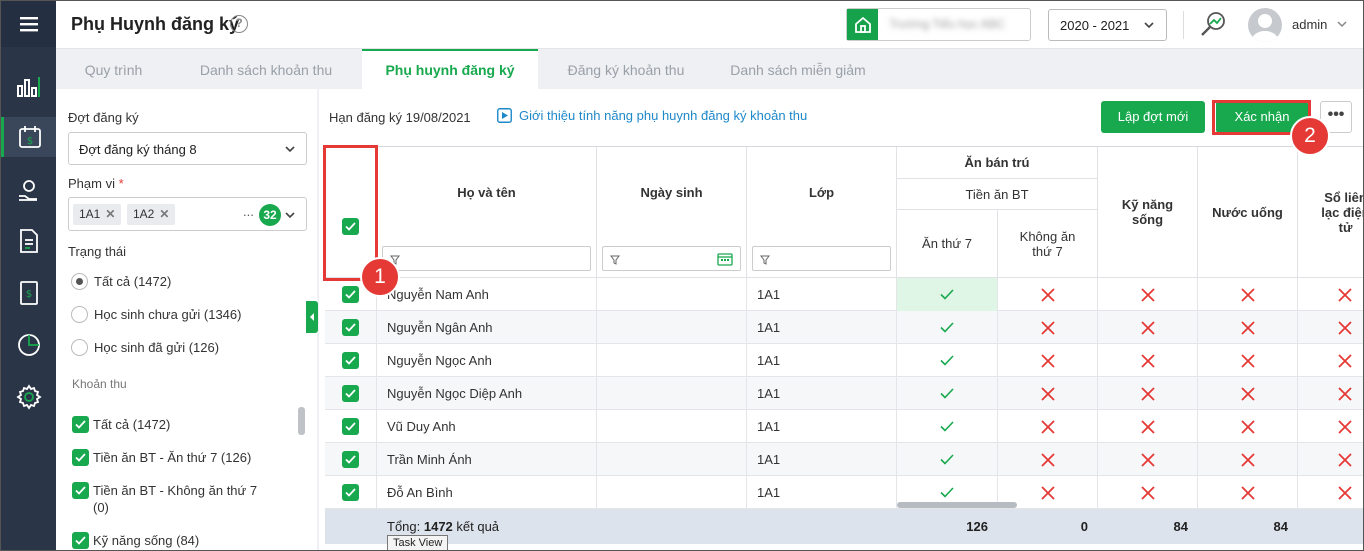 This screenshot has height=551, width=1364. Describe the element at coordinates (79, 281) in the screenshot. I see `status-radio-all` at that location.